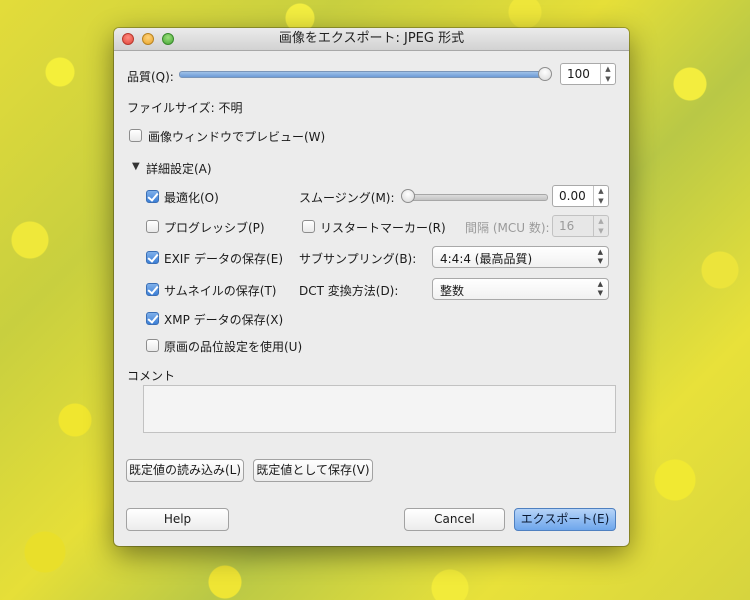 This screenshot has height=600, width=750. Describe the element at coordinates (148, 39) in the screenshot. I see `minimize-icon` at that location.